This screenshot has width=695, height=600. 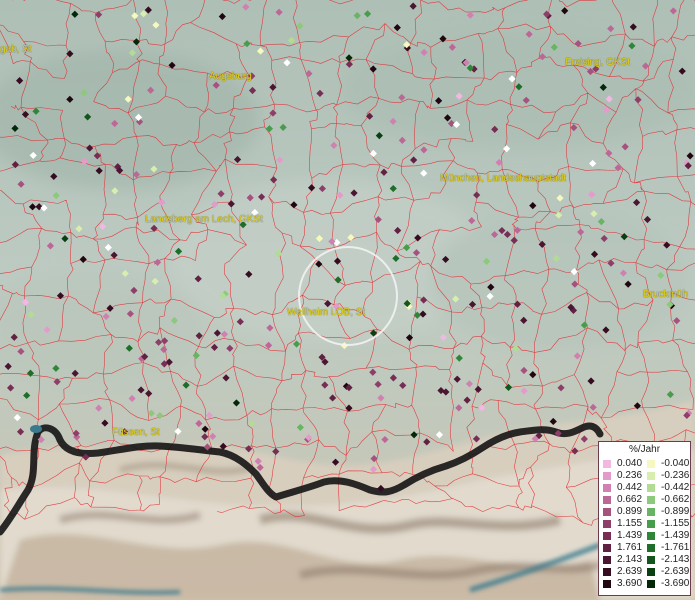 What do you see at coordinates (675, 535) in the screenshot?
I see `legend-value: -1.439` at bounding box center [675, 535].